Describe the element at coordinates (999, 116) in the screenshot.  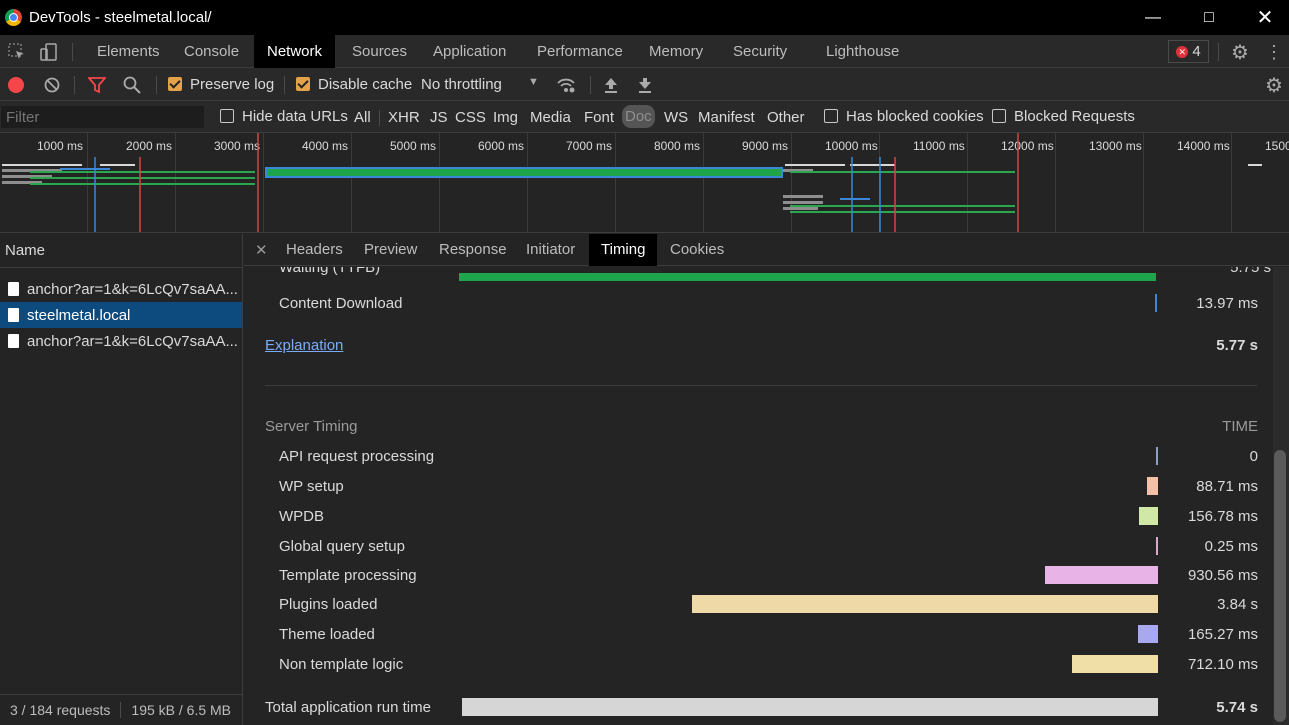
I see `blocked-requests-checkbox` at that location.